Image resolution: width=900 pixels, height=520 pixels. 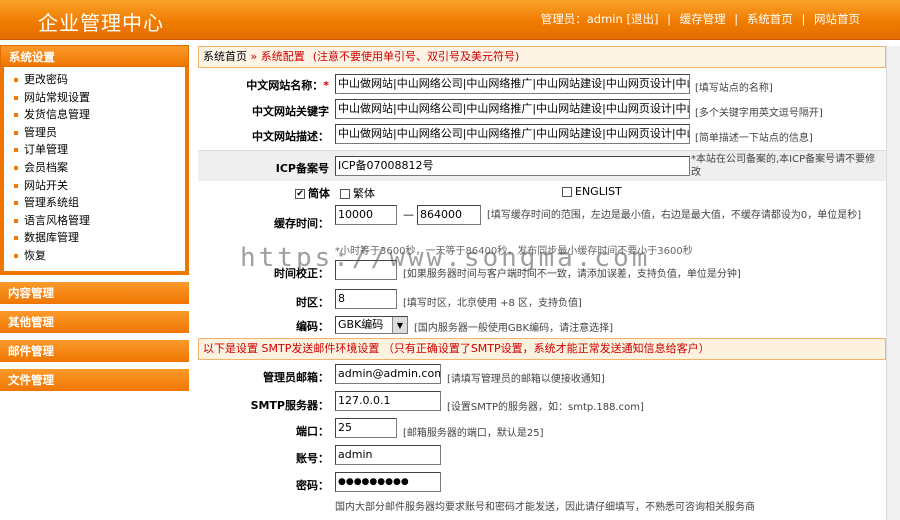 What do you see at coordinates (57, 220) in the screenshot?
I see `sidebar-item-label: 语言风格管理` at bounding box center [57, 220].